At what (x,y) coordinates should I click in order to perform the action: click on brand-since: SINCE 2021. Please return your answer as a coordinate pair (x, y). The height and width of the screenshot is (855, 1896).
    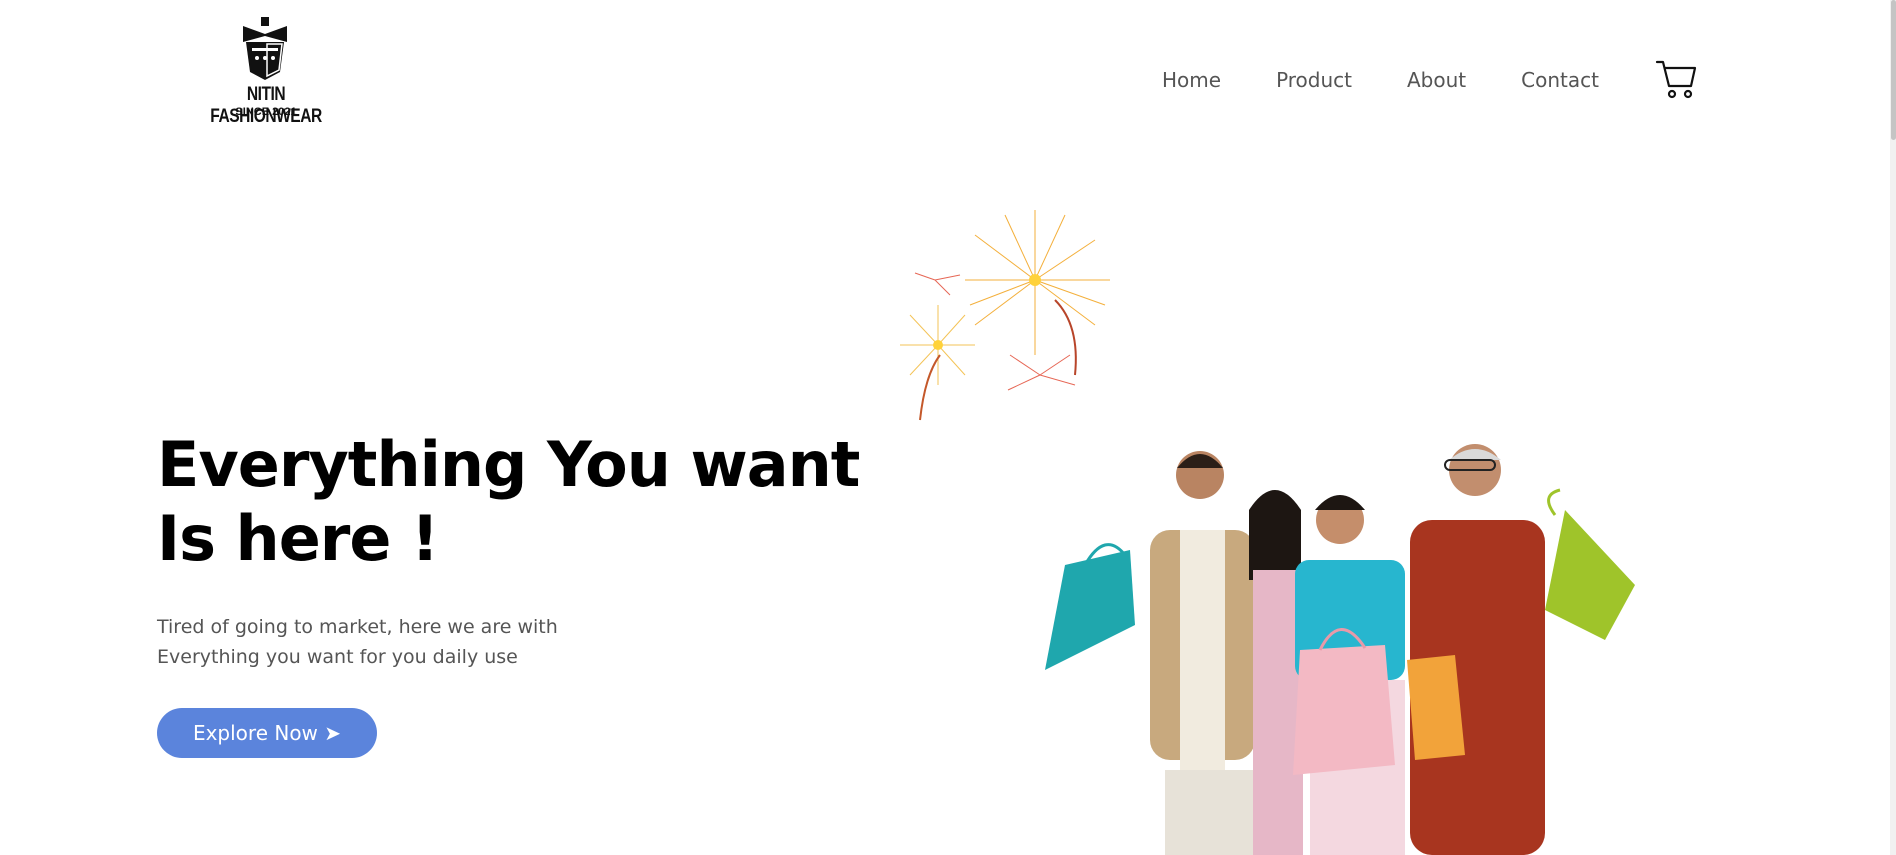
    Looking at the image, I should click on (266, 112).